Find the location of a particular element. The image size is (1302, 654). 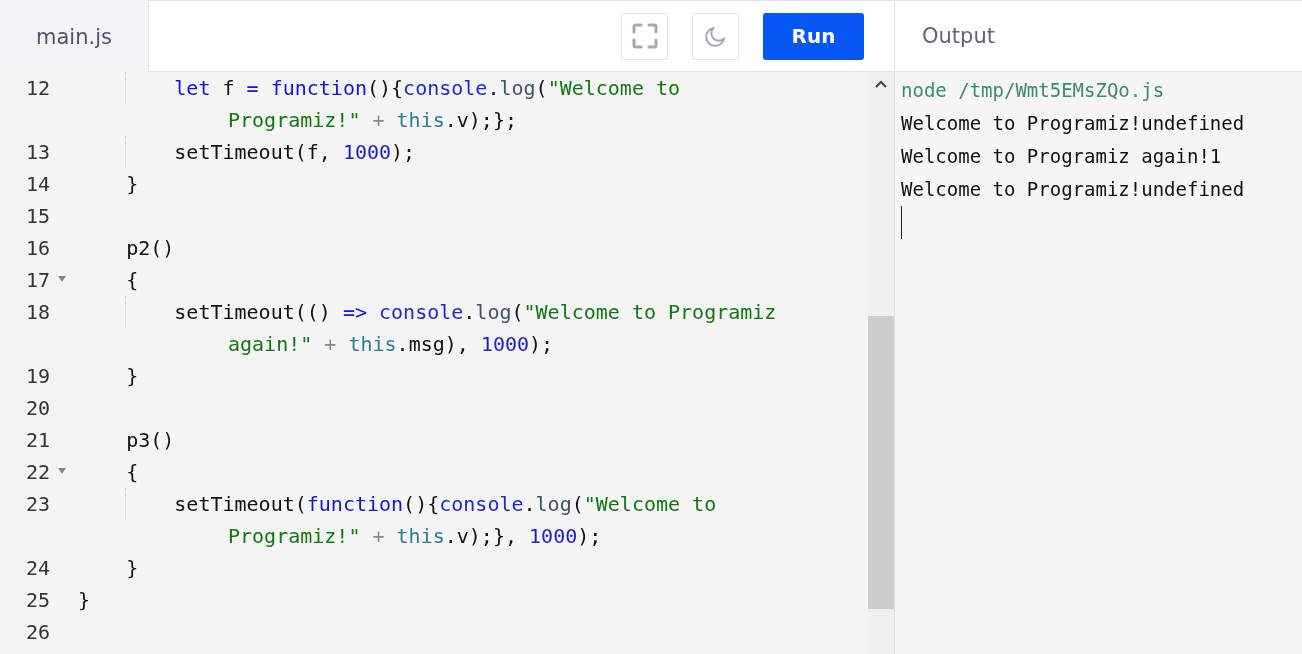

output-line: node /tmp/Wmt5EMsZQo.js is located at coordinates (1033, 90).